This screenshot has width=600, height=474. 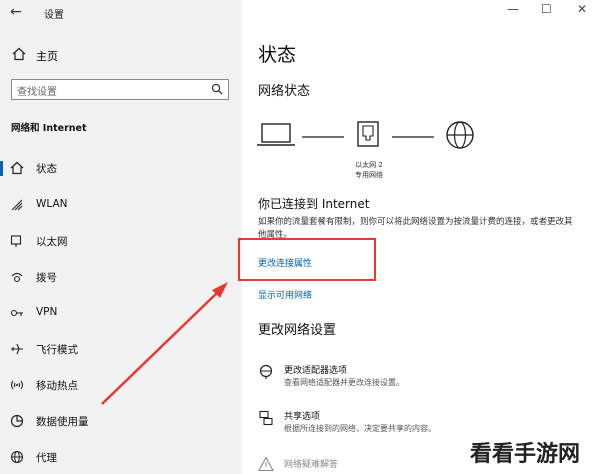 What do you see at coordinates (276, 134) in the screenshot?
I see `laptop-icon` at bounding box center [276, 134].